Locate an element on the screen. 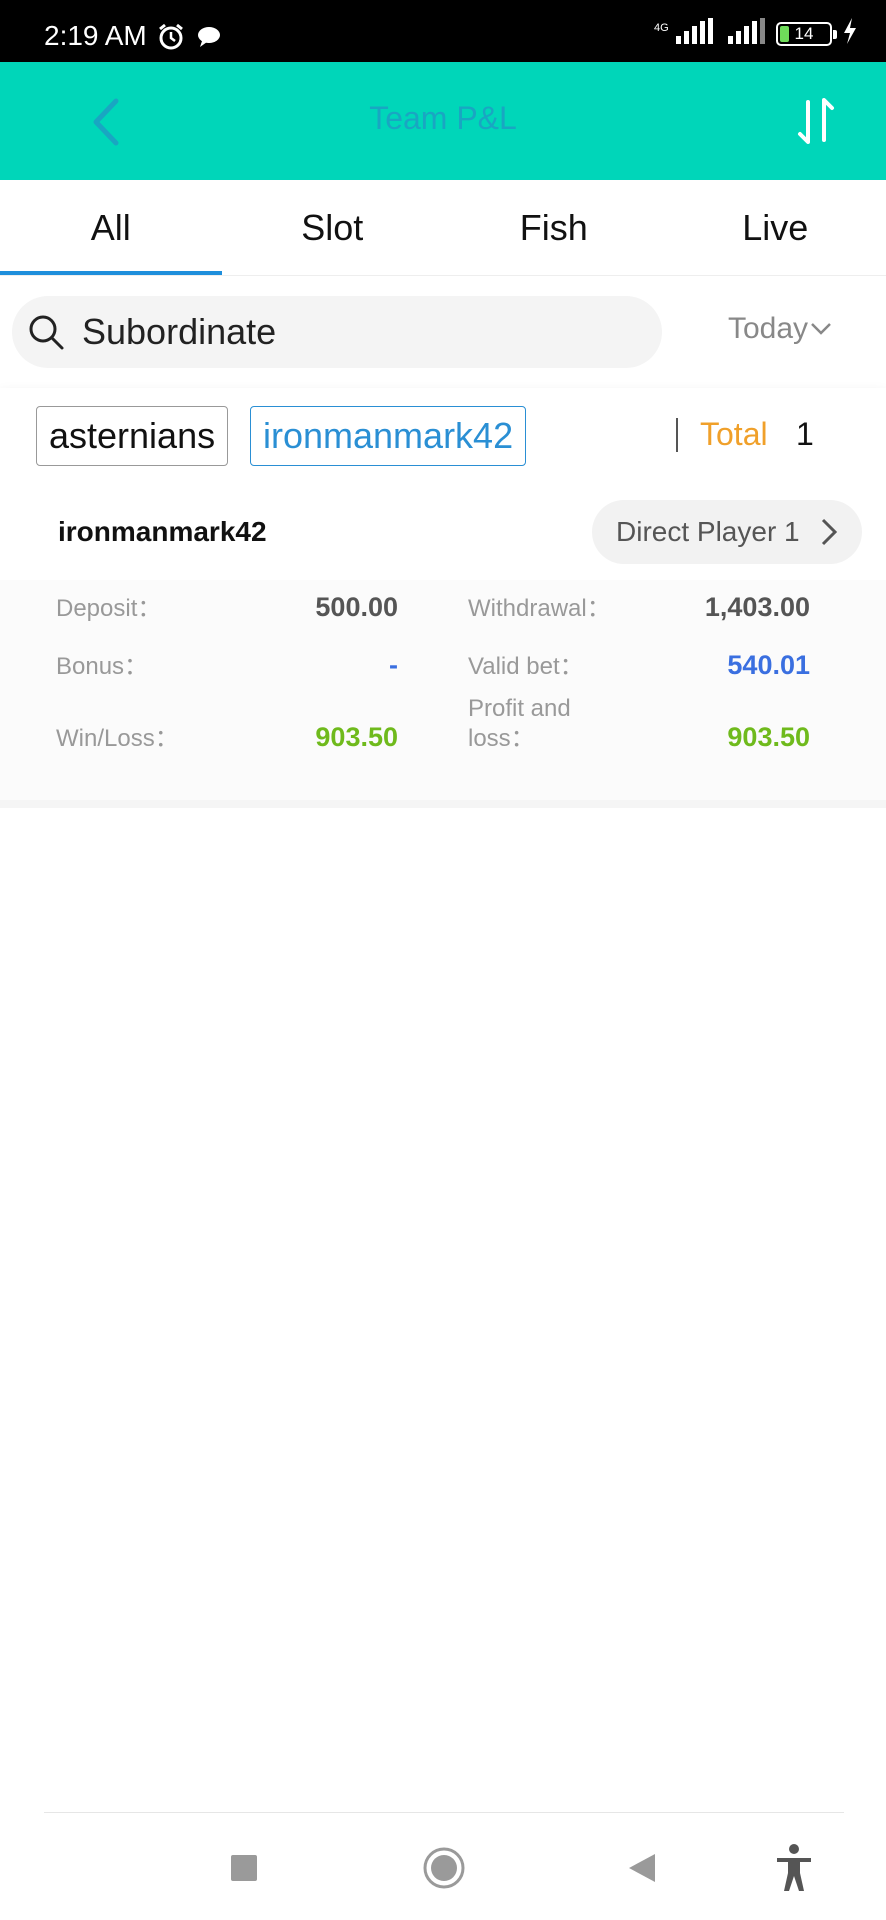  status-bar: 2:19 AM 4G 14 is located at coordinates (443, 31).